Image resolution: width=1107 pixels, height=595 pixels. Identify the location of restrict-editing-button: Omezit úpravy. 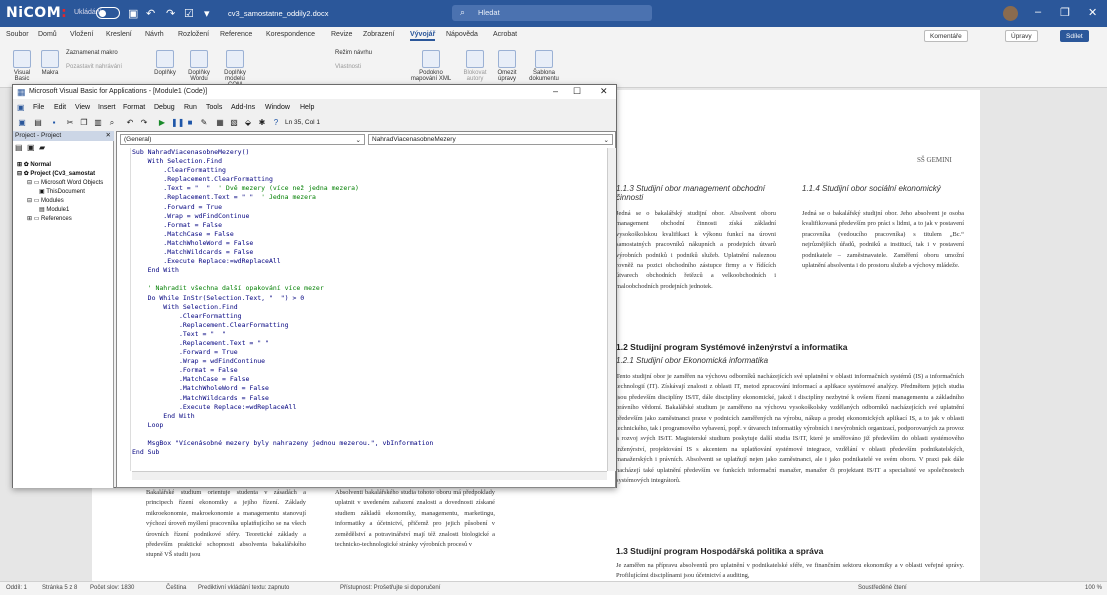
(507, 66).